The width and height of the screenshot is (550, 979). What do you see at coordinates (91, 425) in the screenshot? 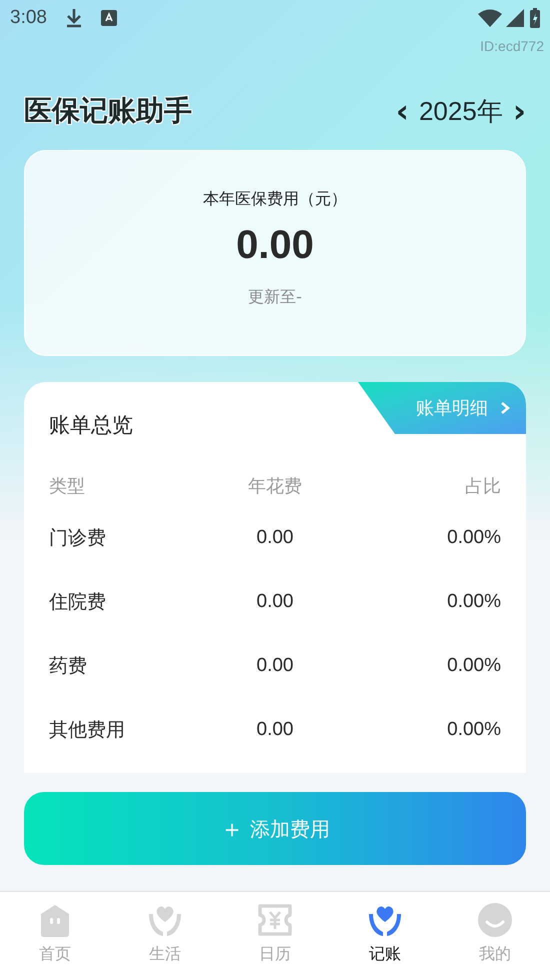
I see `bill-title: 账单总览` at bounding box center [91, 425].